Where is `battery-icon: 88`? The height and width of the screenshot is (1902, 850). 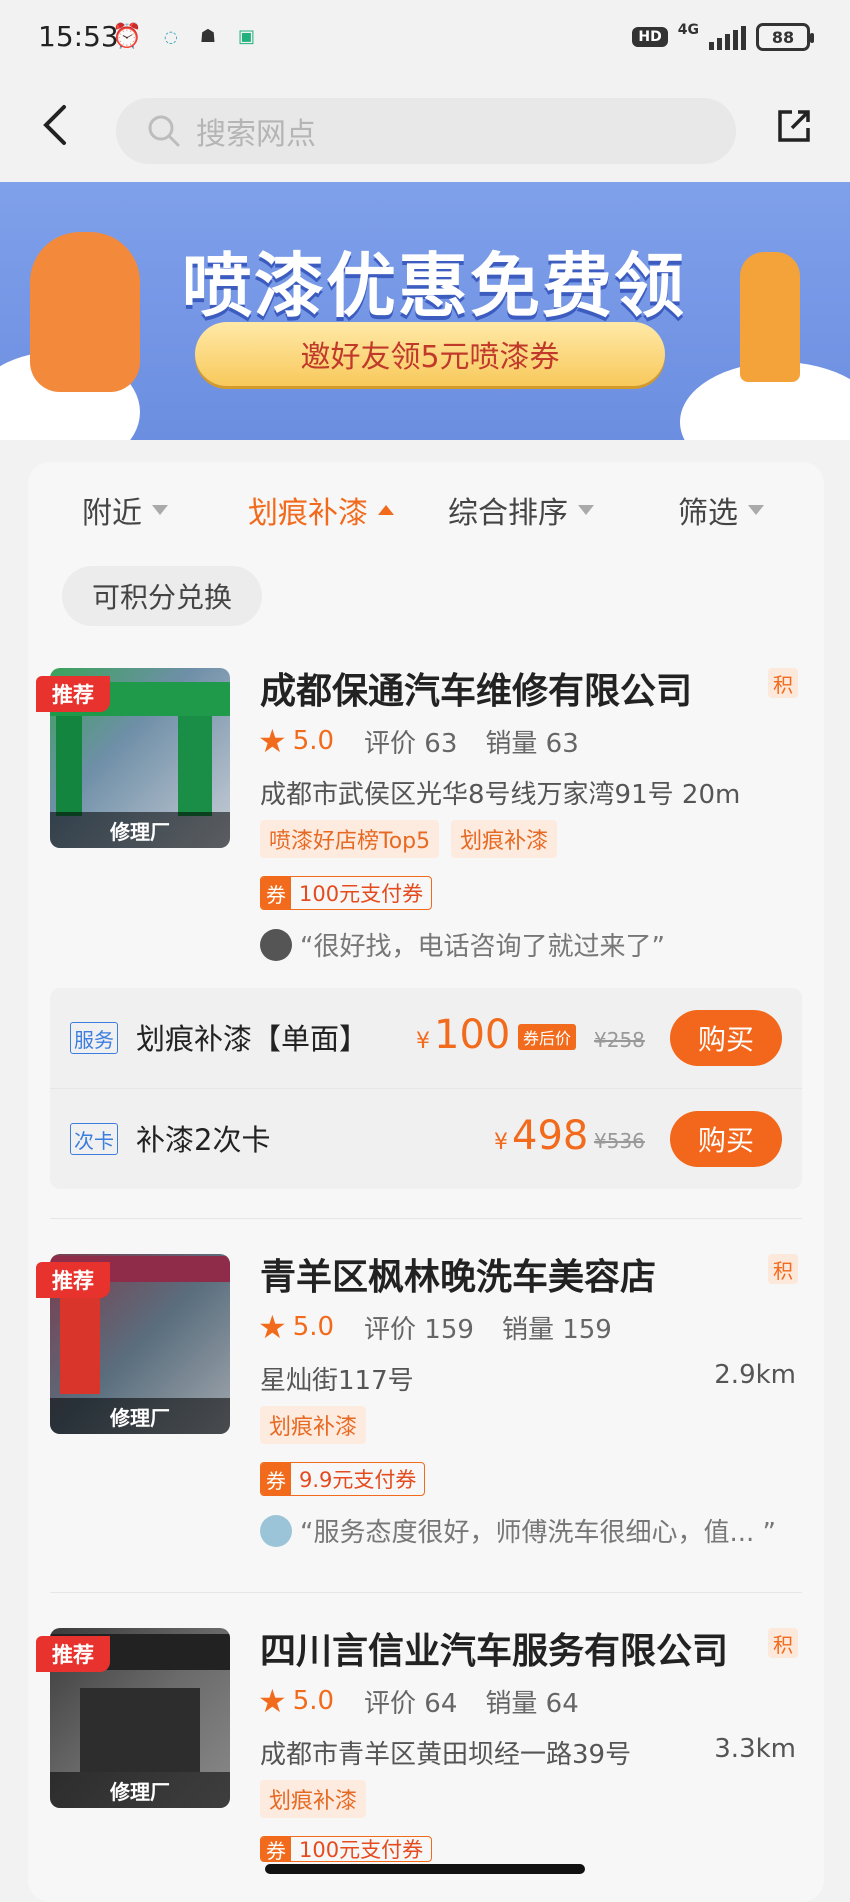
battery-icon: 88 is located at coordinates (785, 37).